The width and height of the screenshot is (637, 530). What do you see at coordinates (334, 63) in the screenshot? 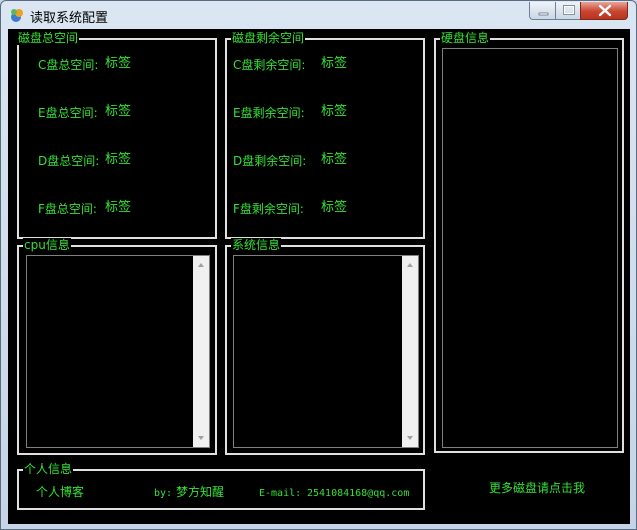
I see `c-free-value: 标签` at bounding box center [334, 63].